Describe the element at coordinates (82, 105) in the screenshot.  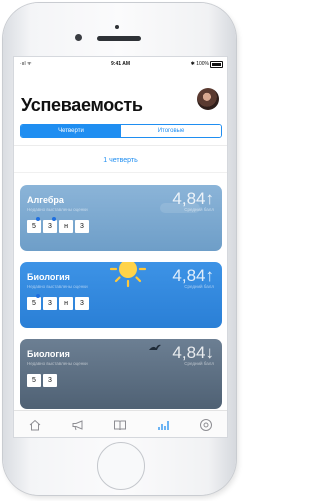
I see `page-title: Успеваемость` at that location.